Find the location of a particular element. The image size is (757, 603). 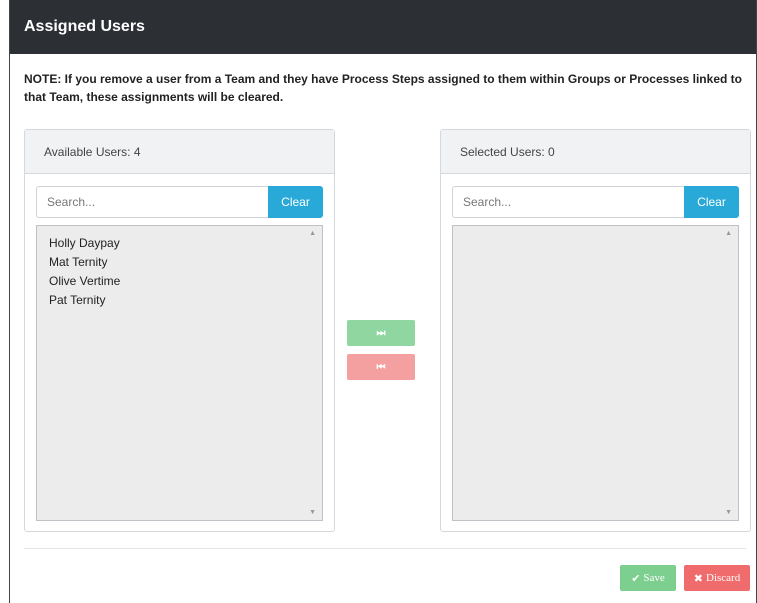

list-item: Olive Vertime is located at coordinates (185, 281).